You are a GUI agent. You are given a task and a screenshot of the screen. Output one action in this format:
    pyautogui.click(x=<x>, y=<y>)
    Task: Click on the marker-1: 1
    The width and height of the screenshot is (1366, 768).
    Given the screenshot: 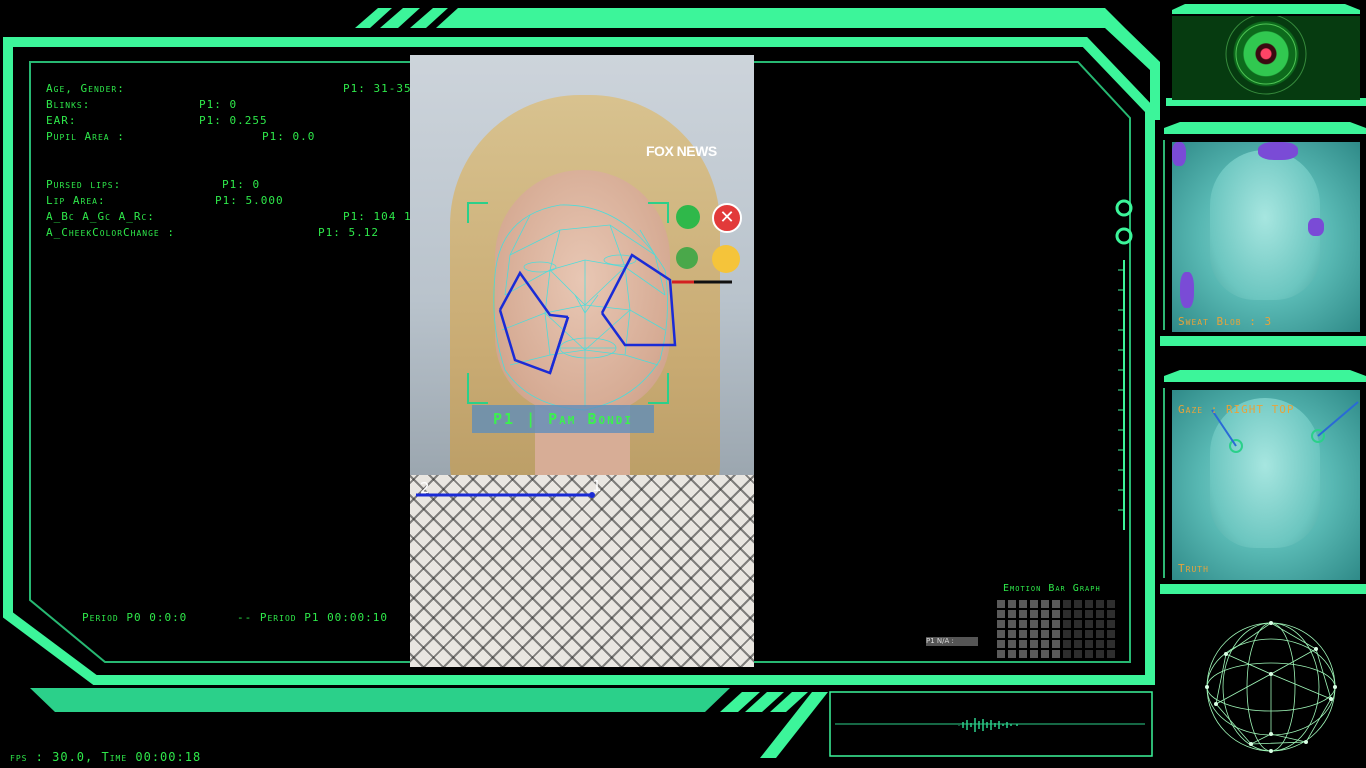 What is the action you would take?
    pyautogui.click(x=597, y=486)
    